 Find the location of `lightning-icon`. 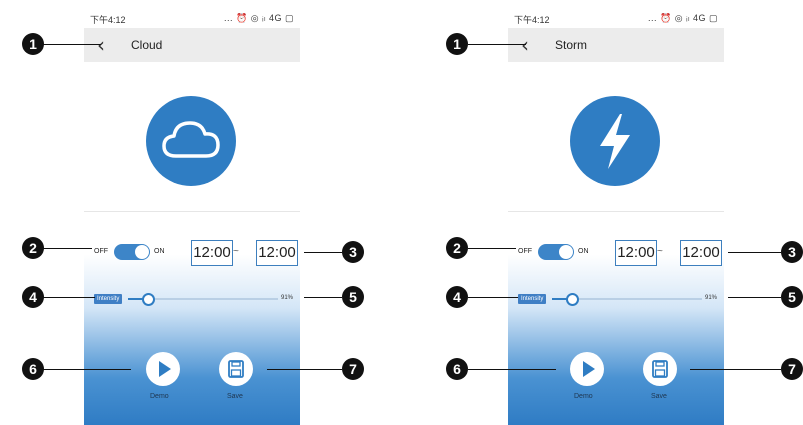

lightning-icon is located at coordinates (615, 141).